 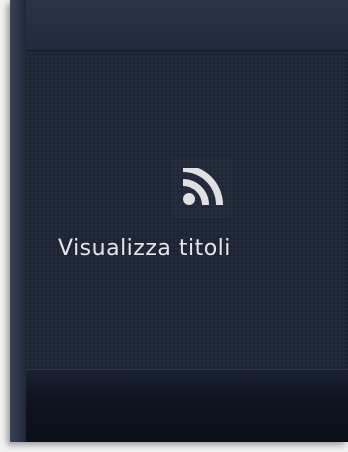 I want to click on top-bar, so click(x=179, y=25).